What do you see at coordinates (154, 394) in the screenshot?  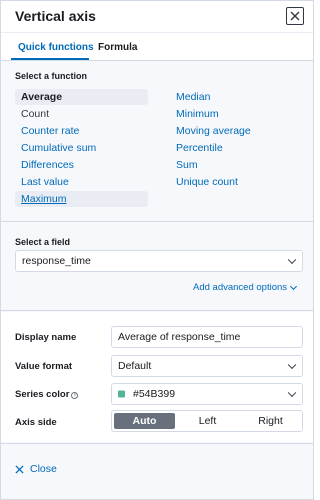 I see `series-color-value: #54B399` at bounding box center [154, 394].